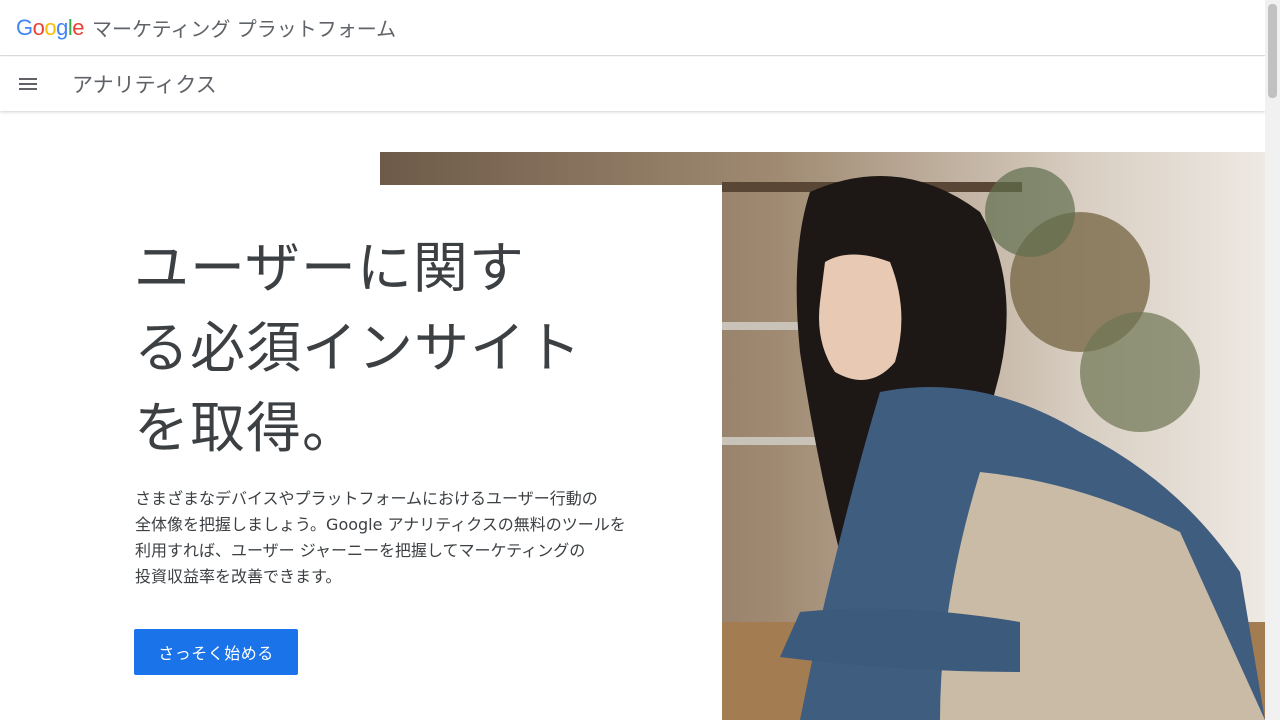  I want to click on google-logo: Google, so click(50, 27).